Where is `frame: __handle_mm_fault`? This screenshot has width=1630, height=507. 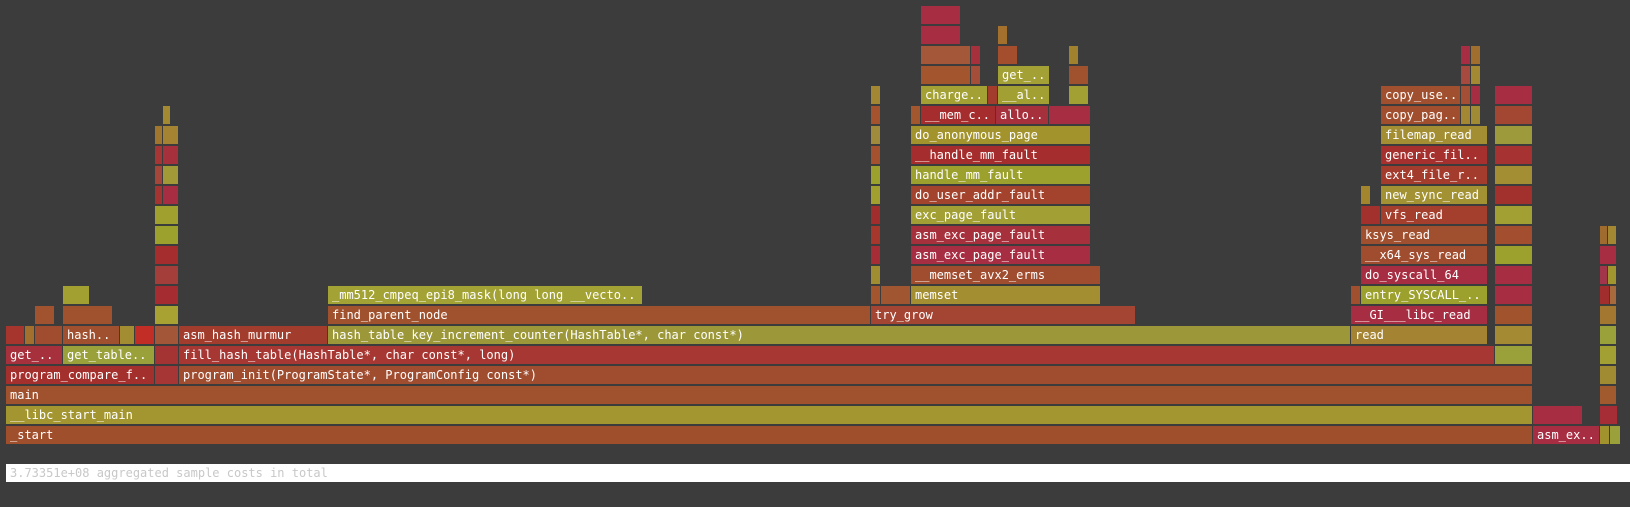
frame: __handle_mm_fault is located at coordinates (1000, 155).